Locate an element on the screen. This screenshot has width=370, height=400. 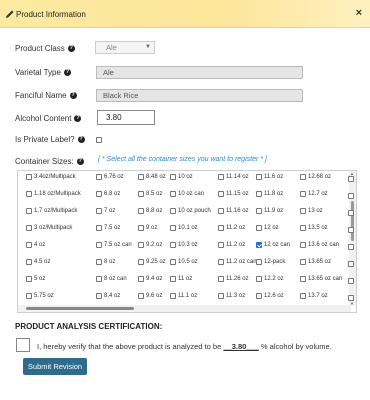
horizontal-scrollbar is located at coordinates (184, 308).